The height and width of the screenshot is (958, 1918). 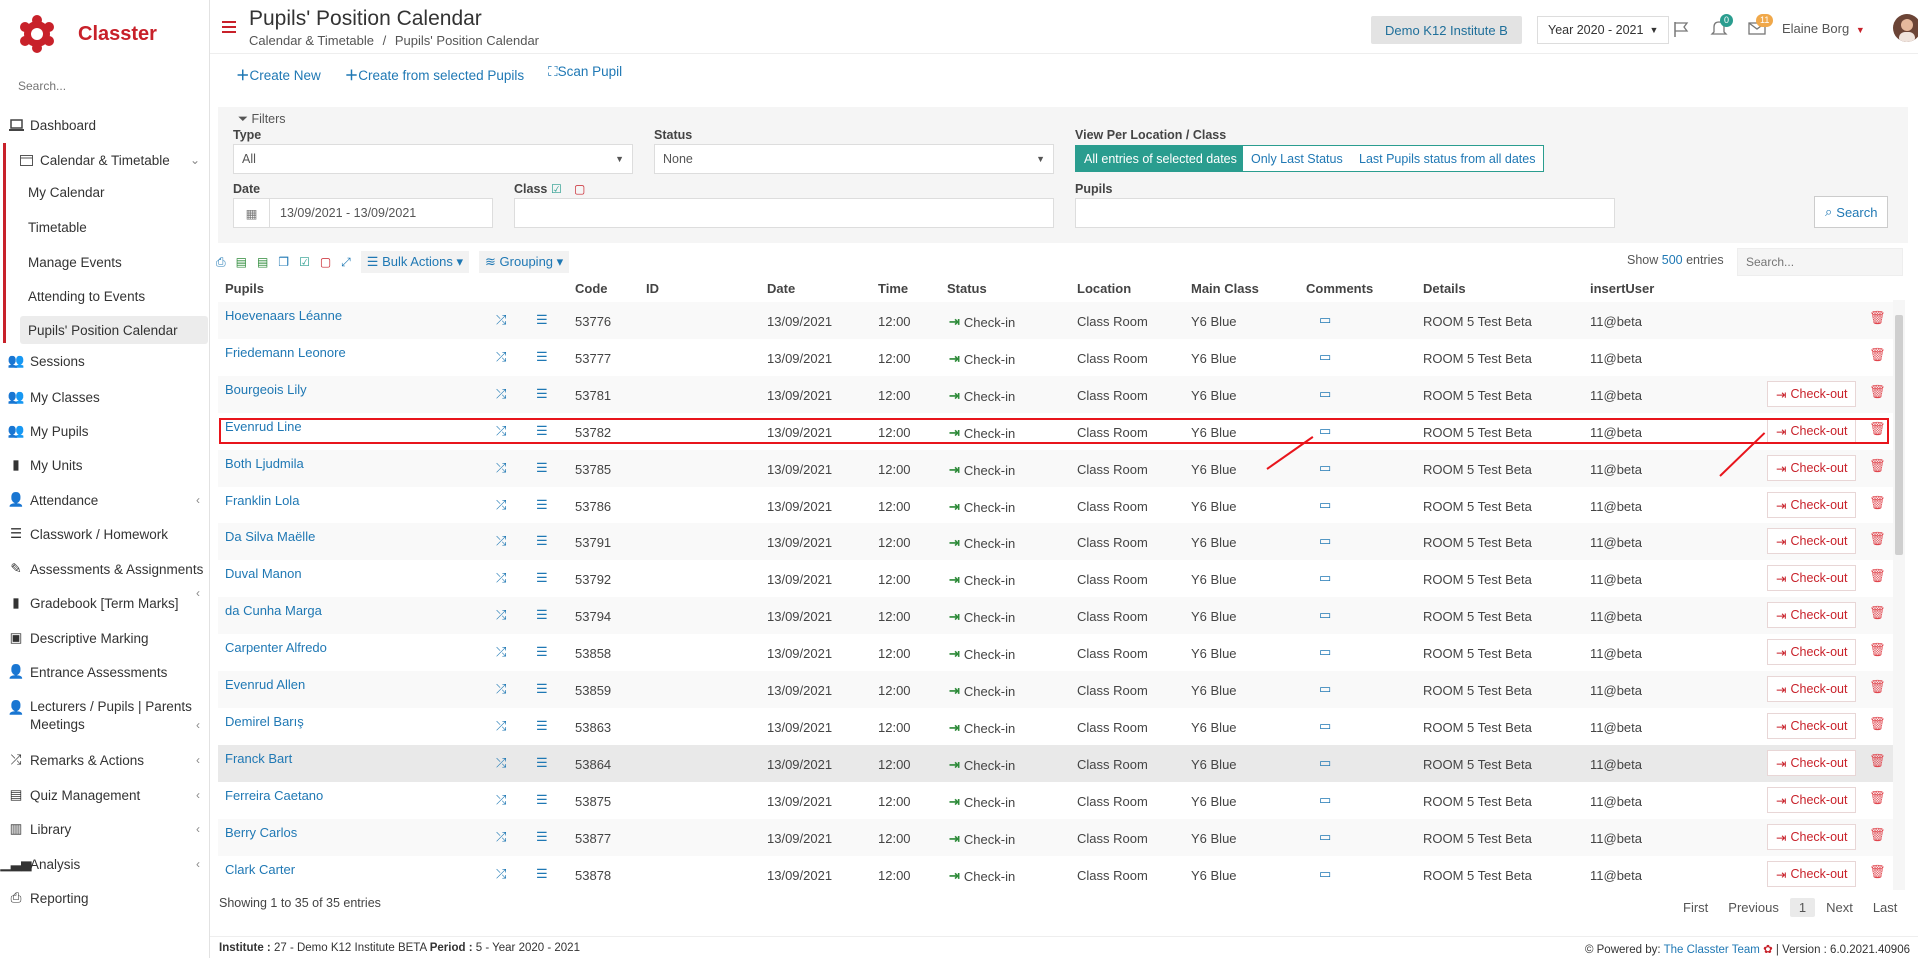 I want to click on view-all-entries-button: All entries of selected dates, so click(x=1160, y=158).